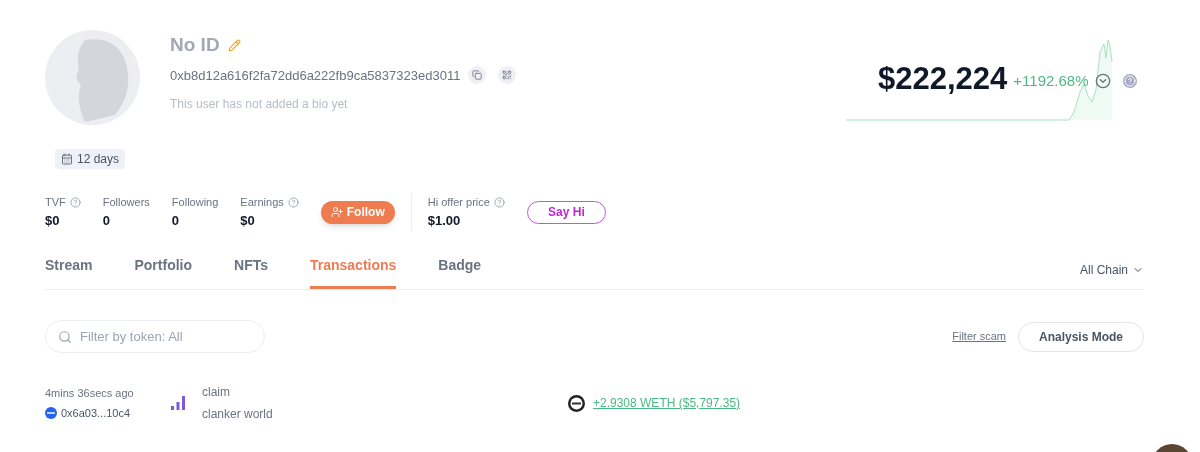 This screenshot has width=1200, height=452. I want to click on bar-chart-icon, so click(178, 403).